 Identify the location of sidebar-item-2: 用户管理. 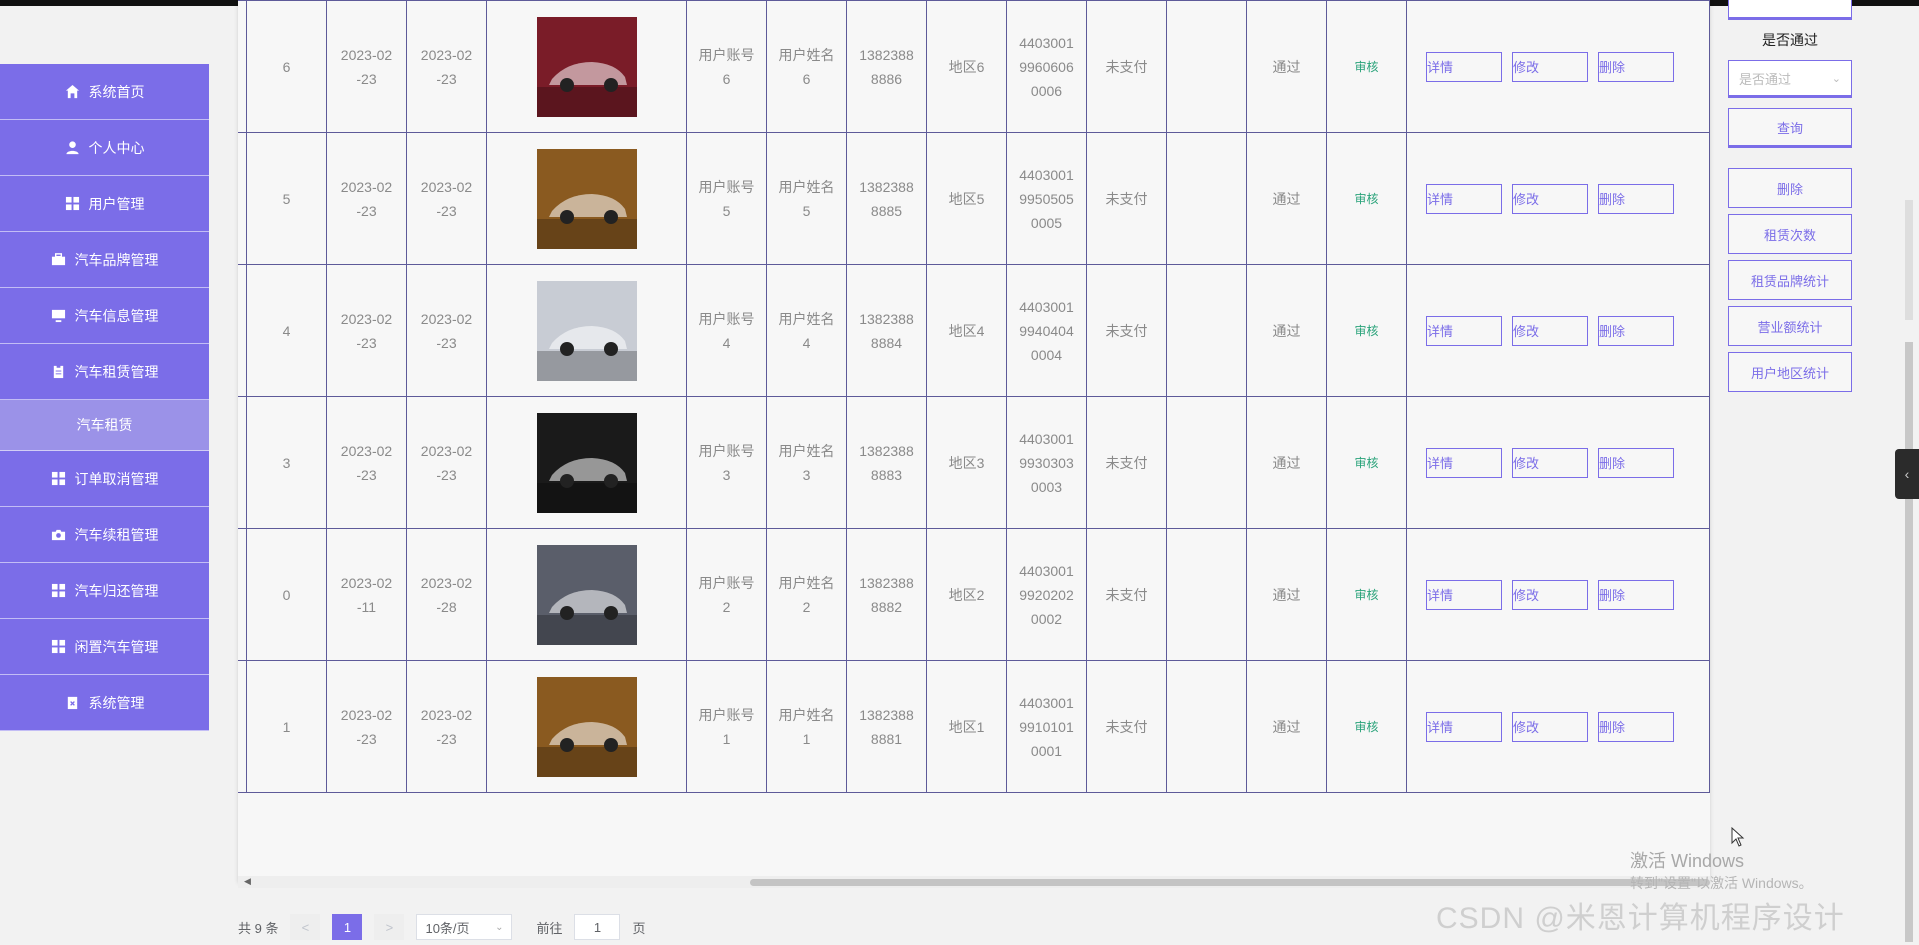
(104, 204).